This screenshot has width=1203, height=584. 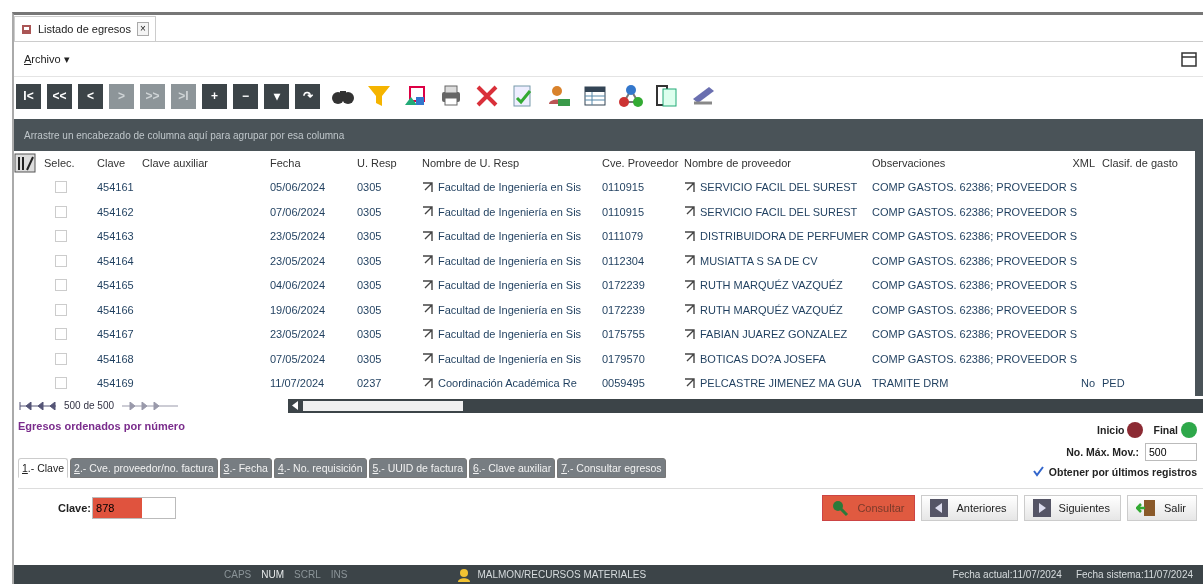 I want to click on action-button: Anteriores, so click(x=969, y=507).